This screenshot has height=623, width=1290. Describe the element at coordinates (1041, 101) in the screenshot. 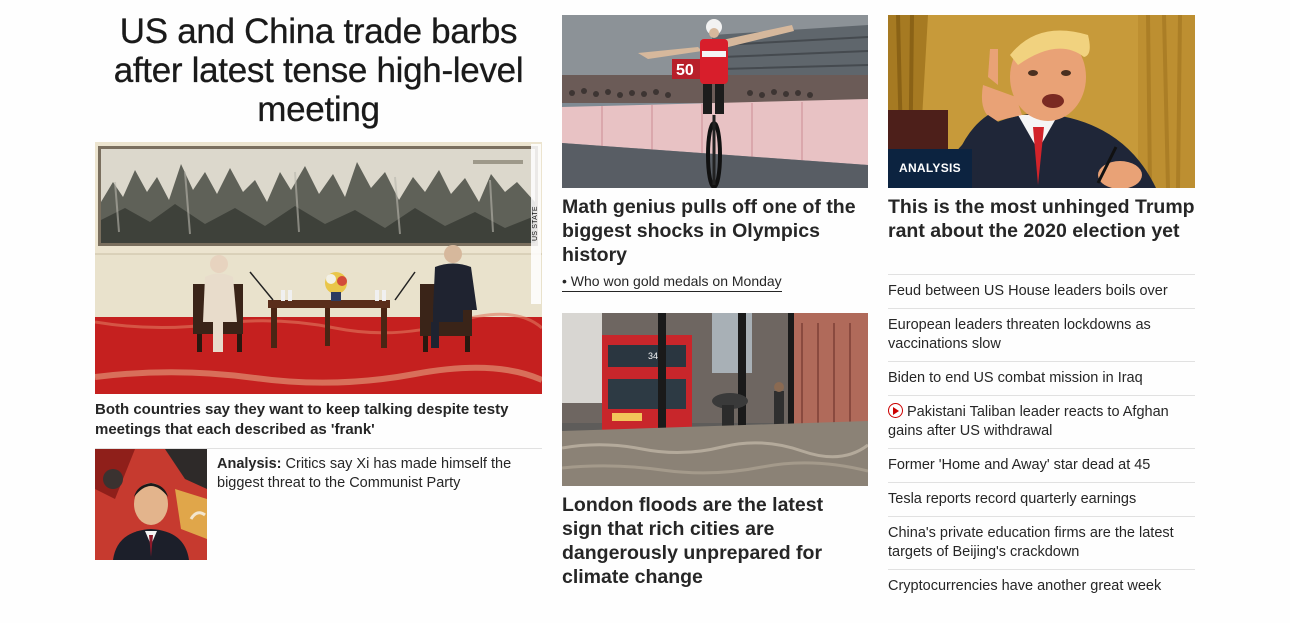

I see `trump-story-image: ANALYSIS` at that location.